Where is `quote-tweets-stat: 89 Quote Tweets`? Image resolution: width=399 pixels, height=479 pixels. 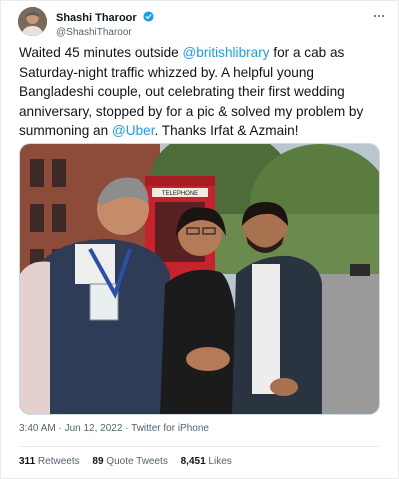 quote-tweets-stat: 89 Quote Tweets is located at coordinates (129, 461).